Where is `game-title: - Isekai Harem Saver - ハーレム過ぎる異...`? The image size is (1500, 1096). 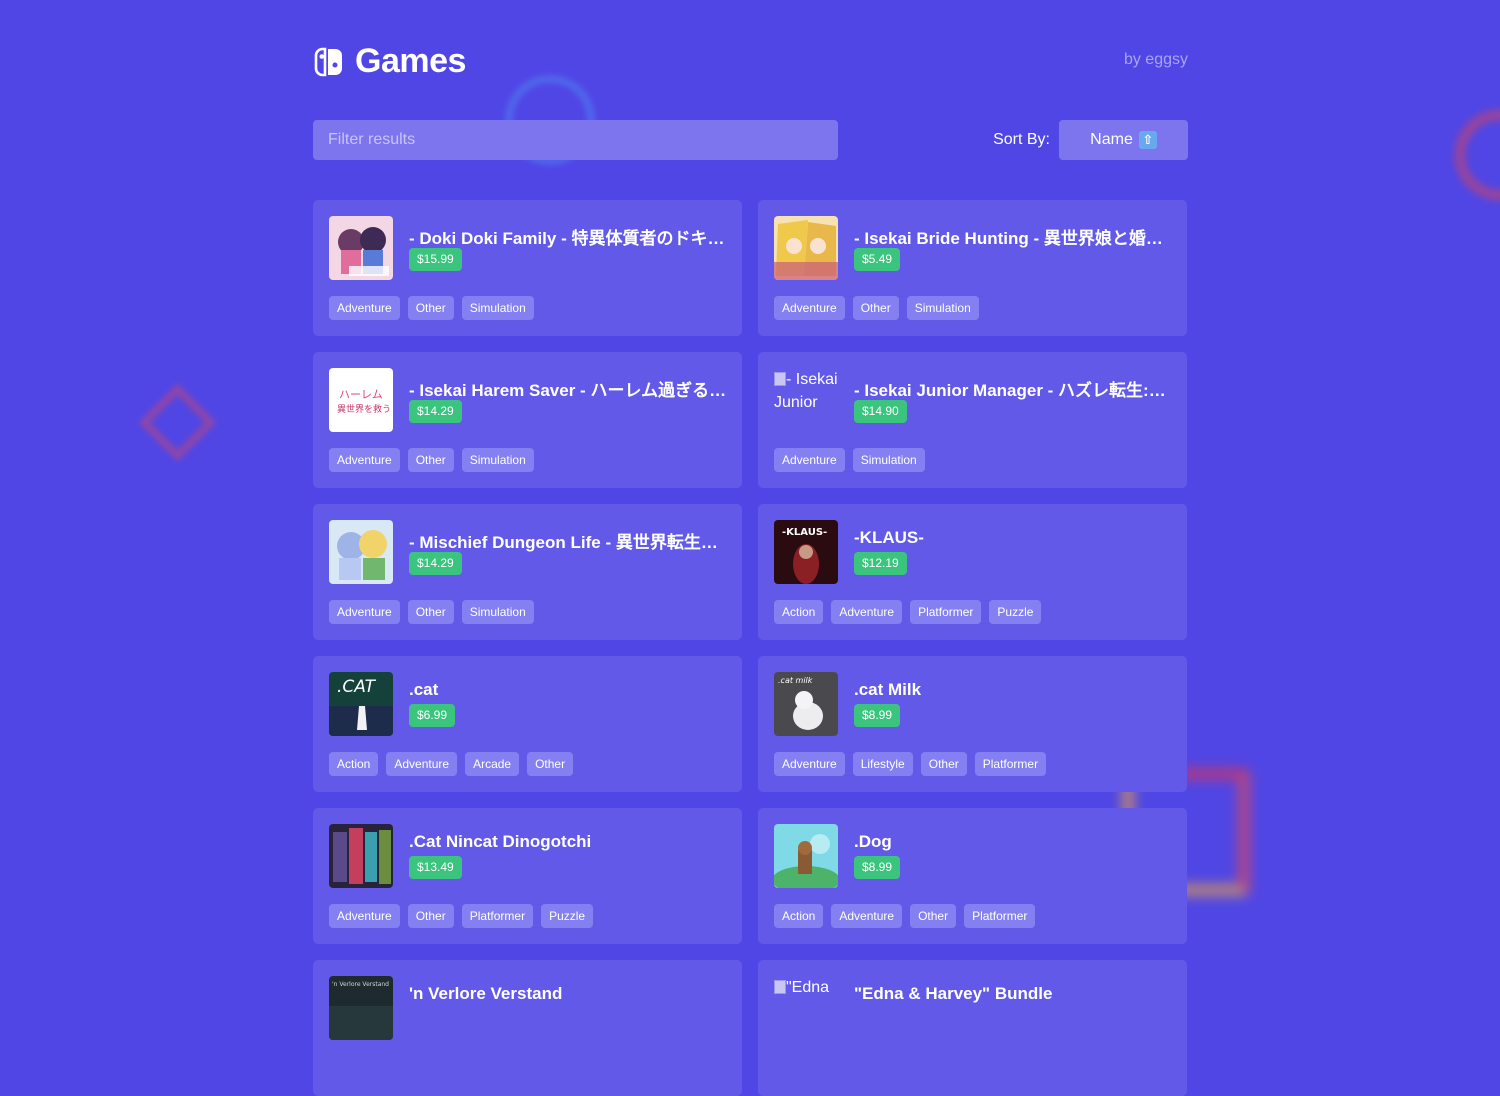 game-title: - Isekai Harem Saver - ハーレム過ぎる異... is located at coordinates (568, 390).